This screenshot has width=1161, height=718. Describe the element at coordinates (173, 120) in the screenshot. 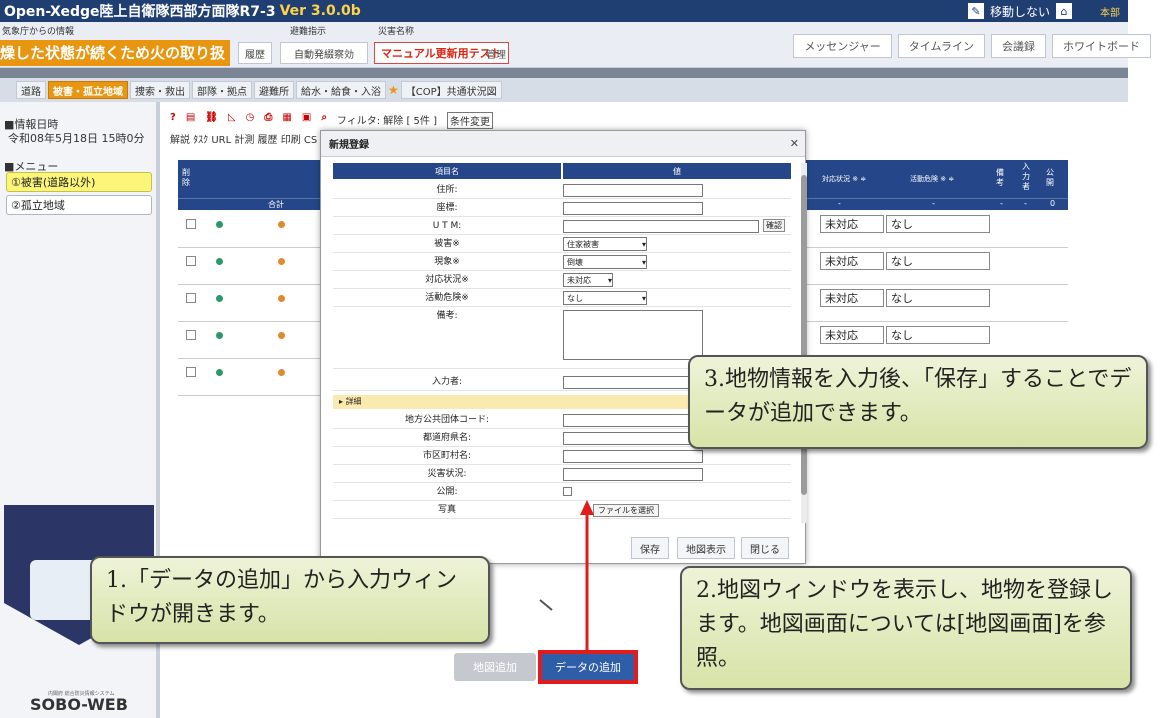

I see `help-icon: ?` at that location.